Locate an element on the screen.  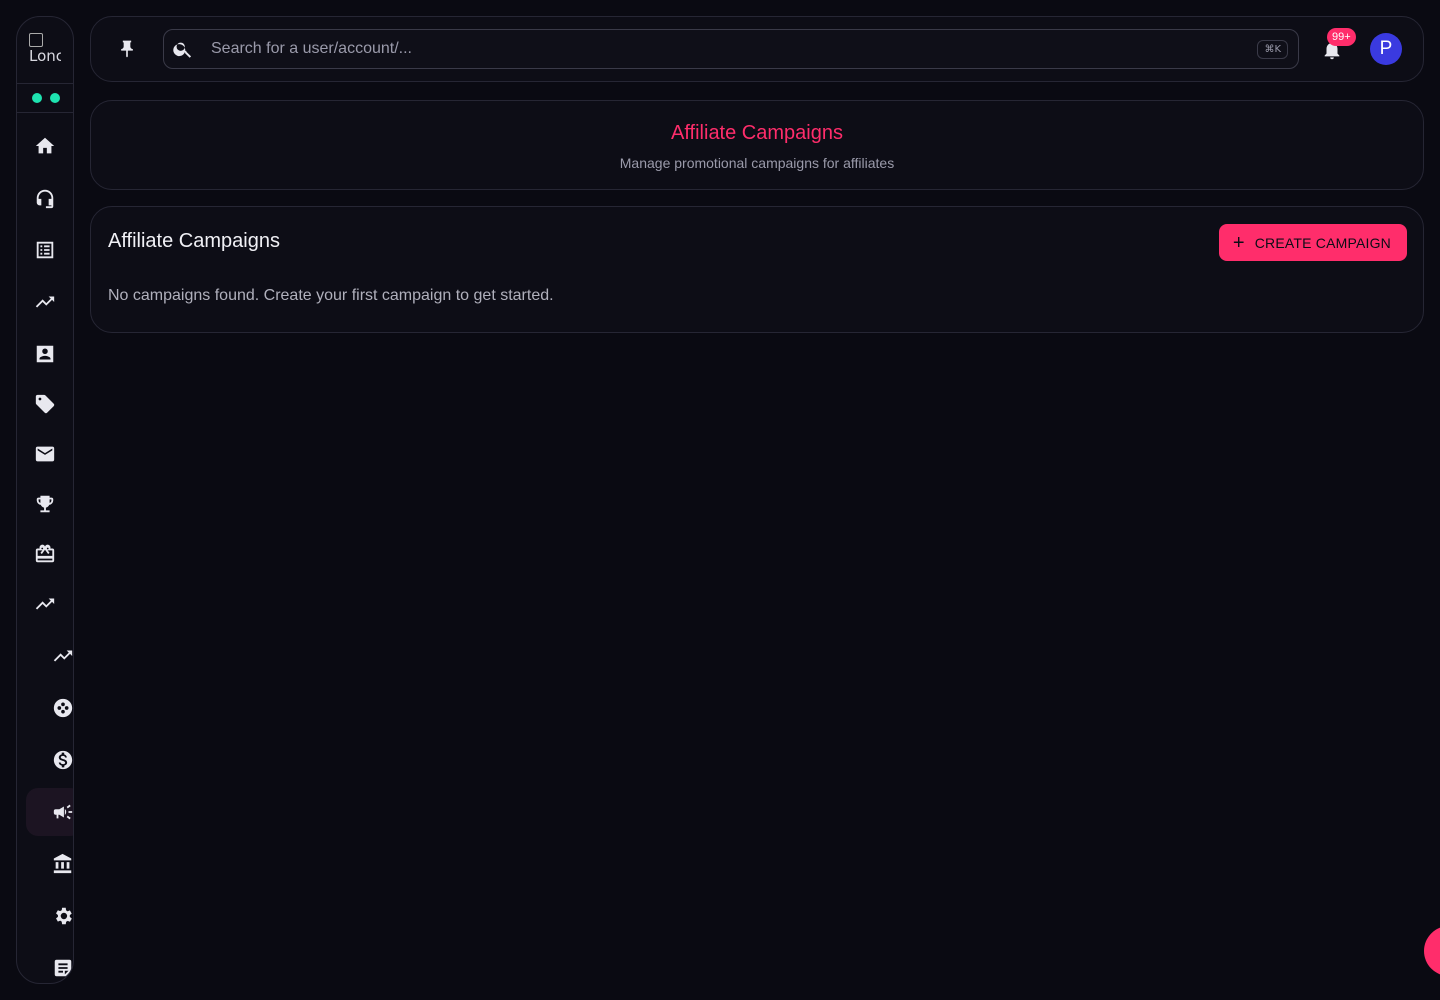
gift-card-icon is located at coordinates (45, 553).